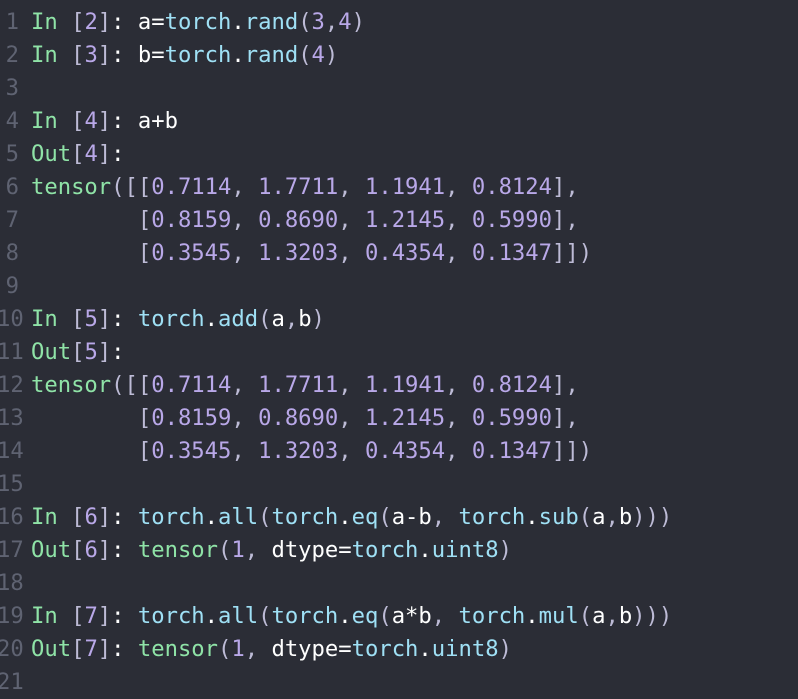 The width and height of the screenshot is (798, 699). I want to click on code-token: b=, so click(144, 55).